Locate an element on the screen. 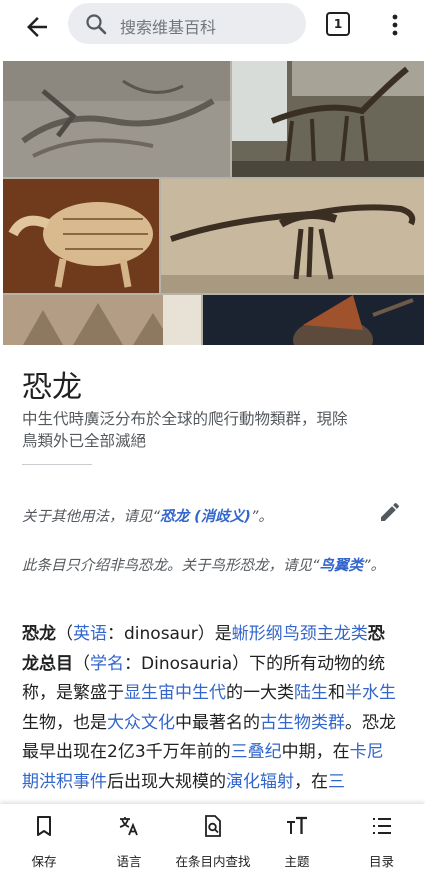 This screenshot has width=425, height=875. search-placeholder: 搜索维基百科 is located at coordinates (168, 27).